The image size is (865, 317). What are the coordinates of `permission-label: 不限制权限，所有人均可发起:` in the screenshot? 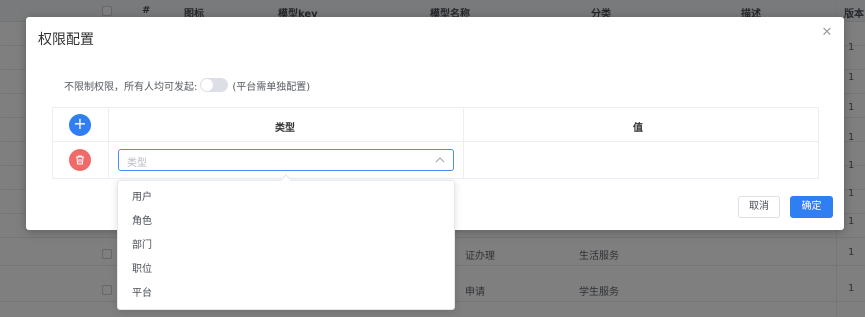 It's located at (131, 87).